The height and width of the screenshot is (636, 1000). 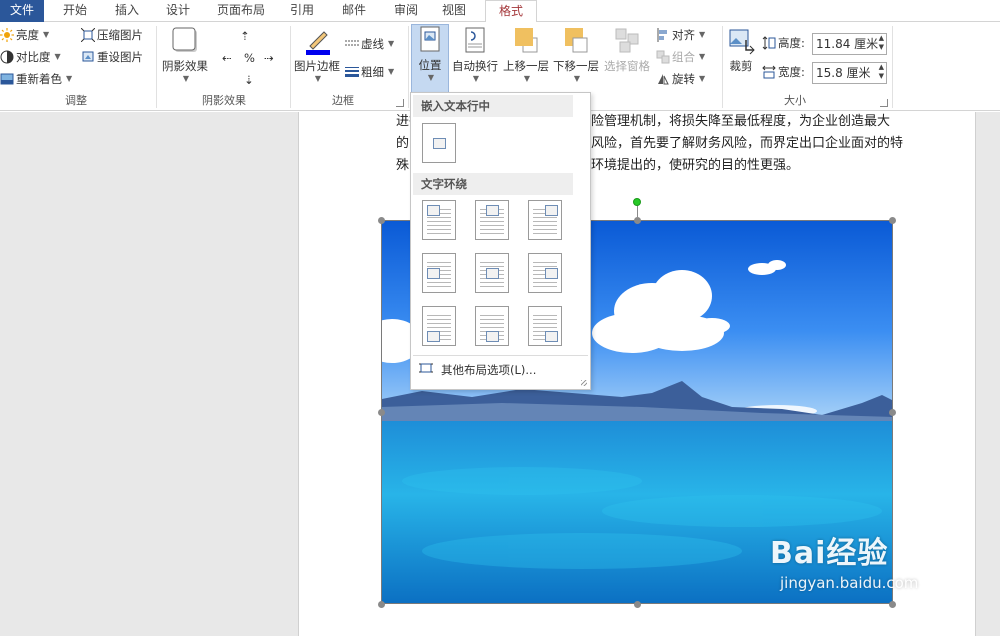 I want to click on rotate-button: 旋转 ▼, so click(x=680, y=79).